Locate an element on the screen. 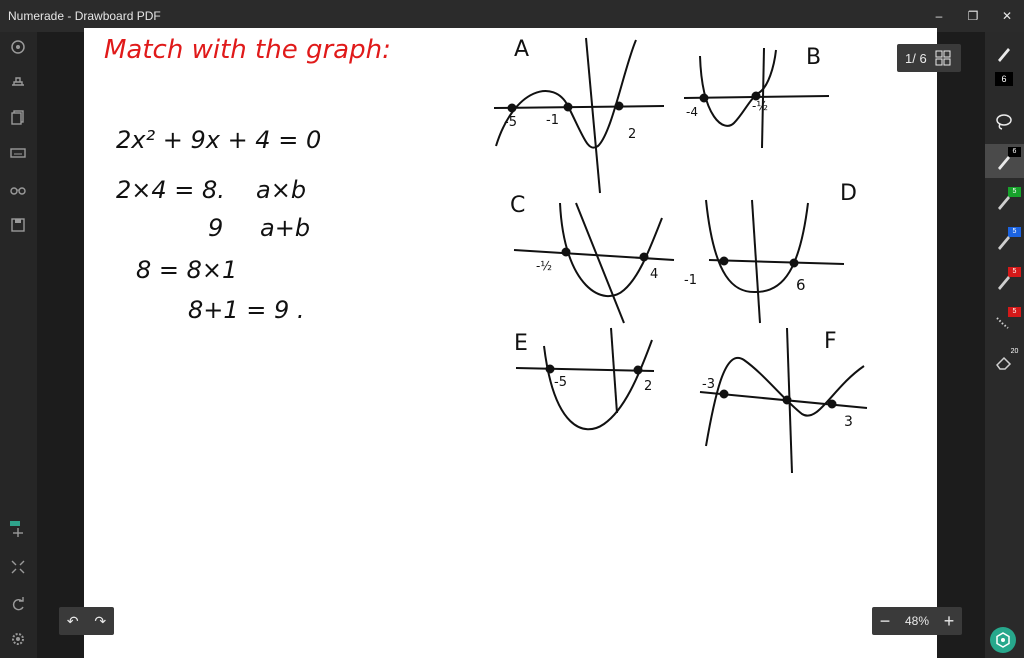 This screenshot has height=658, width=1024. eraser-icon is located at coordinates (1004, 363).